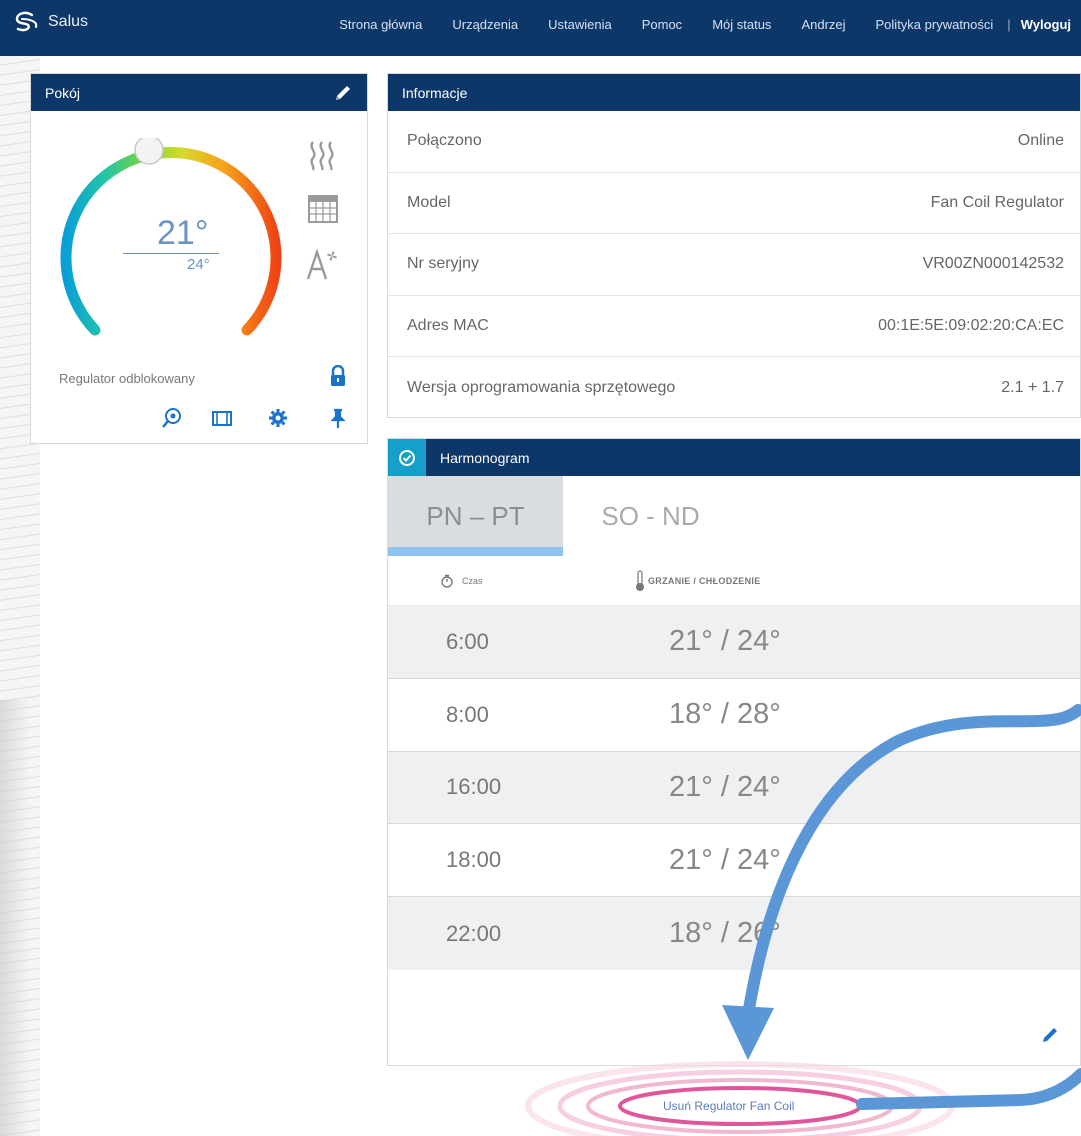 Image resolution: width=1081 pixels, height=1136 pixels. What do you see at coordinates (429, 202) in the screenshot?
I see `info-label: Model` at bounding box center [429, 202].